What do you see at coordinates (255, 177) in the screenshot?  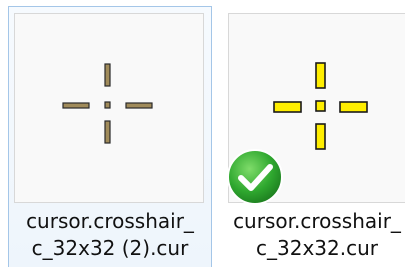 I see `checkmark-icon` at bounding box center [255, 177].